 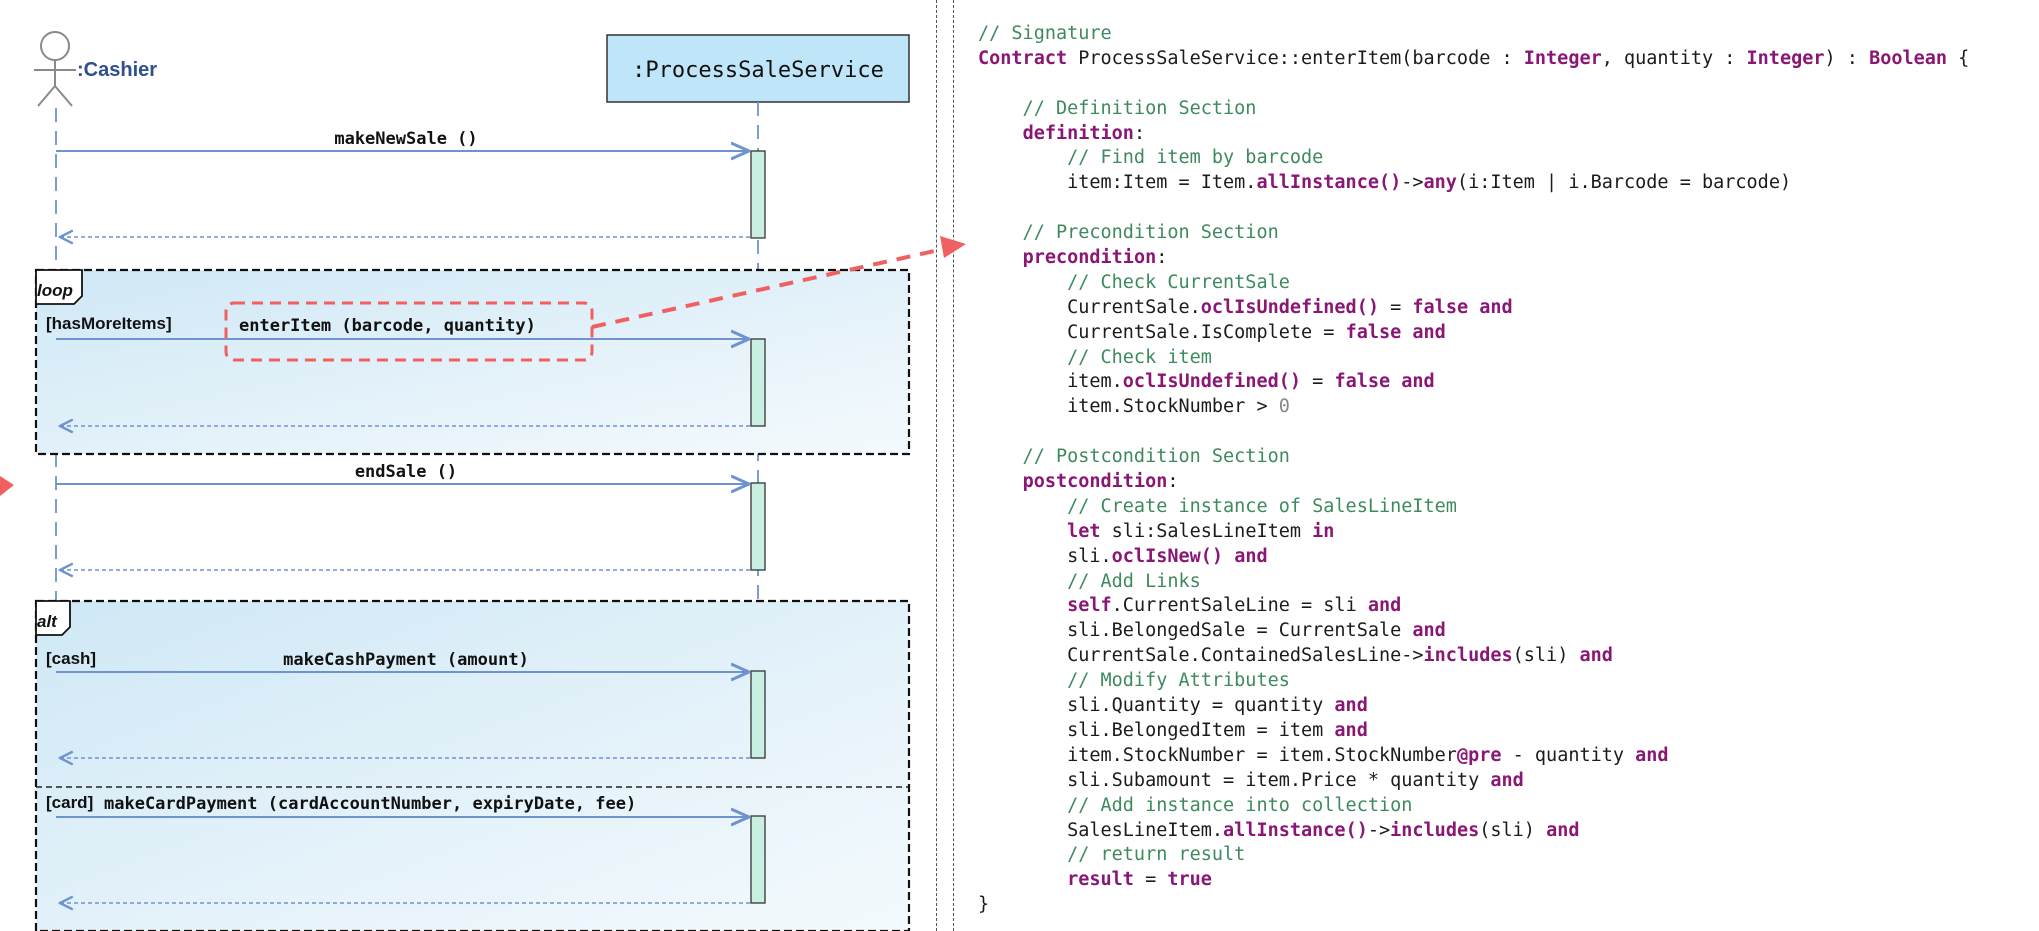 What do you see at coordinates (1284, 407) in the screenshot?
I see `code-token: 0` at bounding box center [1284, 407].